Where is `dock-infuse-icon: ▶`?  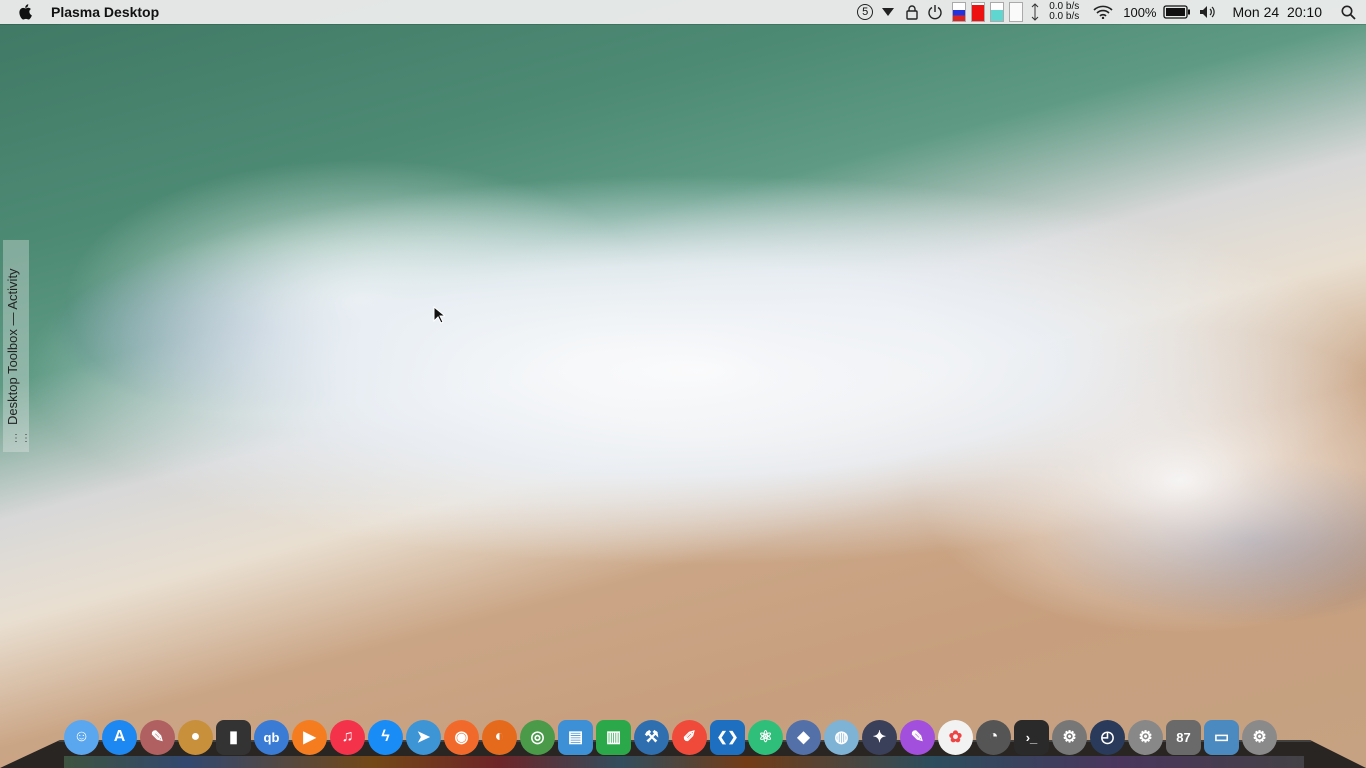 dock-infuse-icon: ▶ is located at coordinates (309, 737).